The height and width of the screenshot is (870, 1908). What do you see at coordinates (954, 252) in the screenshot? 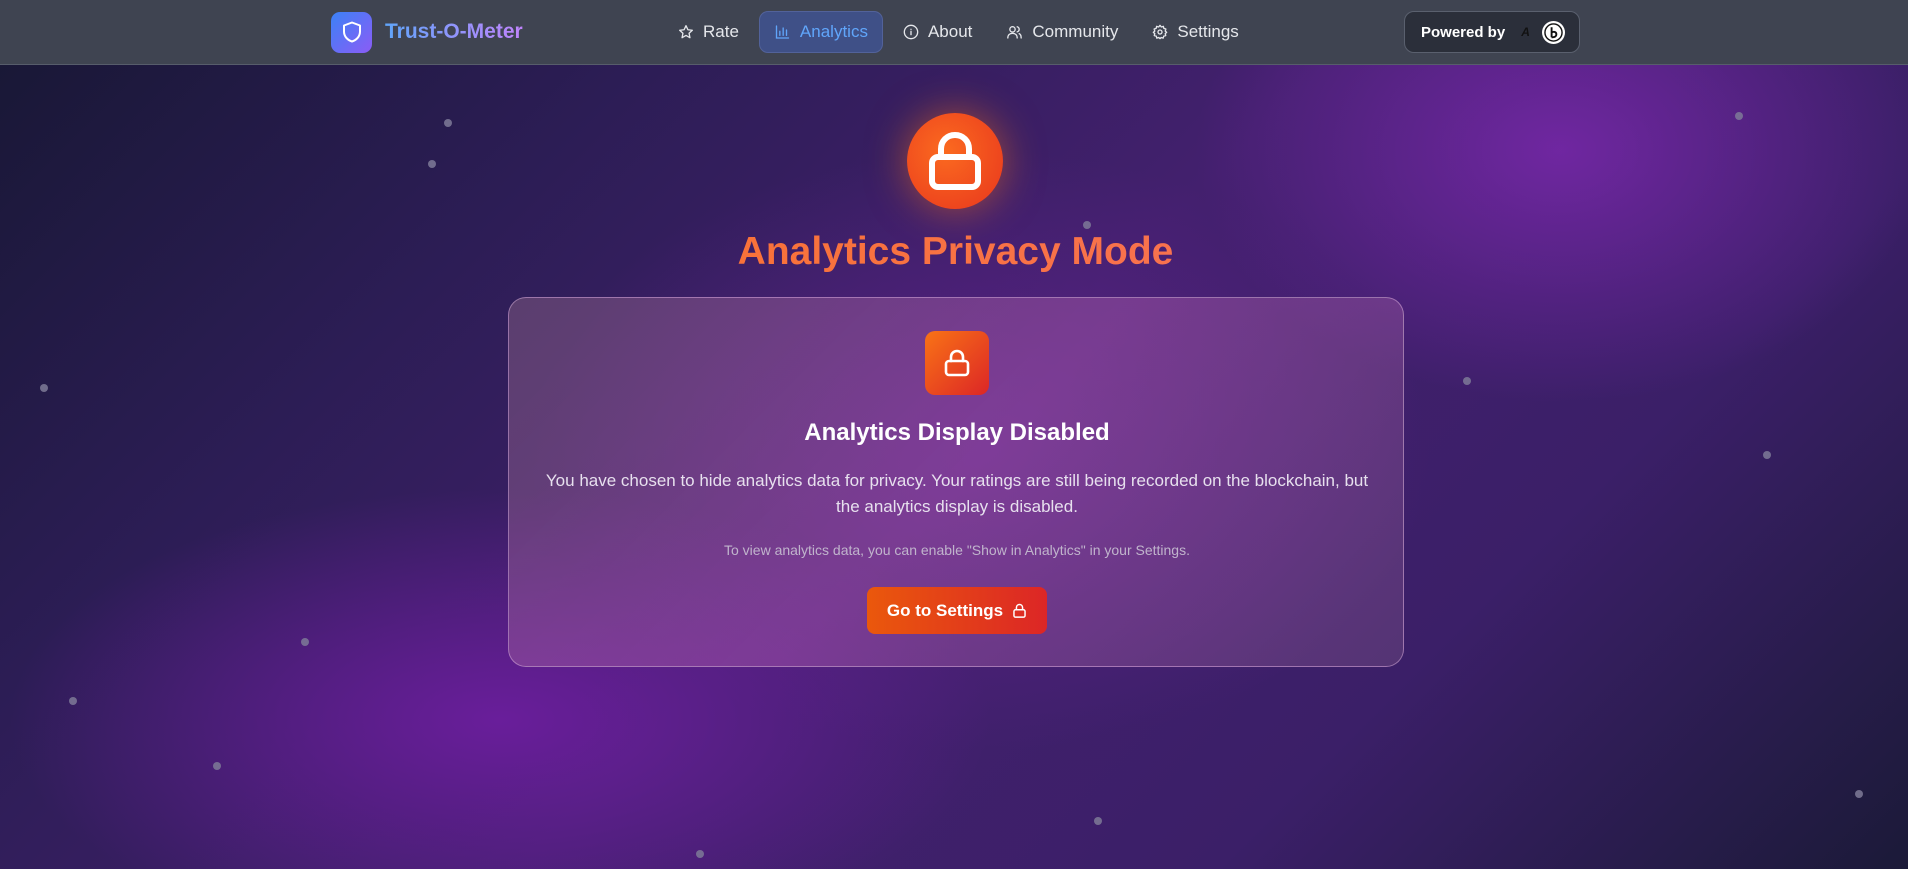
I see `page-title: Analytics Privacy Mode` at bounding box center [954, 252].